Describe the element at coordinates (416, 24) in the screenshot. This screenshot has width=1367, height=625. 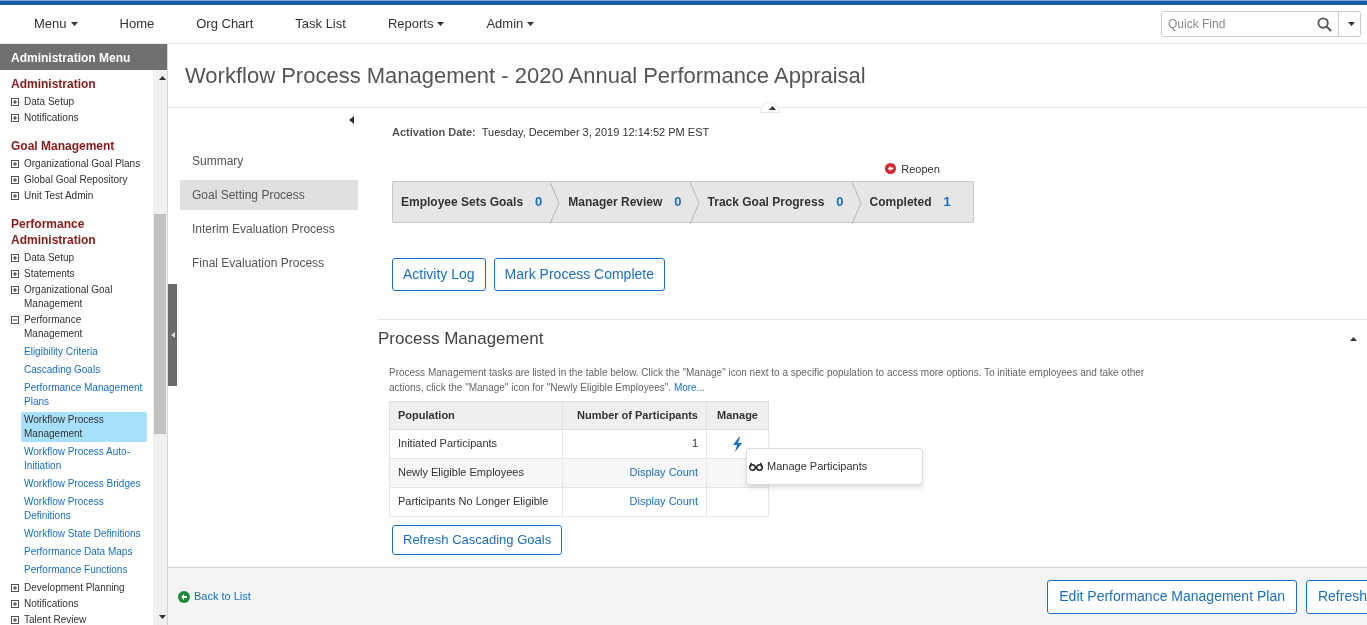
I see `nav-link: Reports` at that location.